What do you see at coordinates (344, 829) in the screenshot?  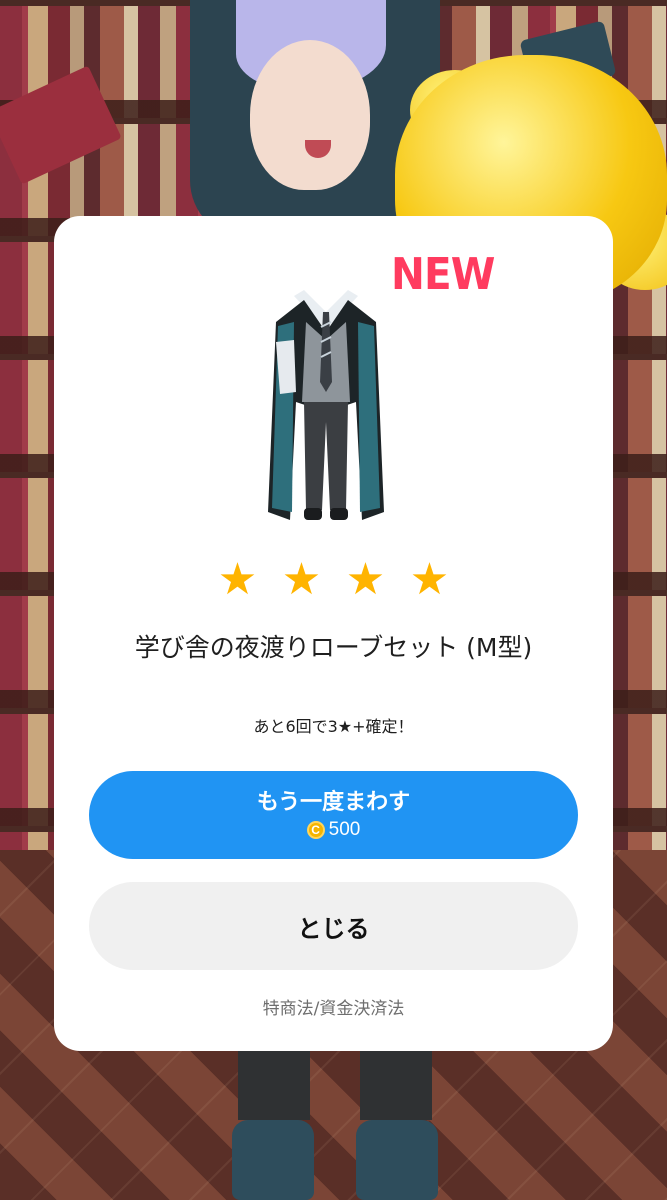 I see `spin-price-value: 500` at bounding box center [344, 829].